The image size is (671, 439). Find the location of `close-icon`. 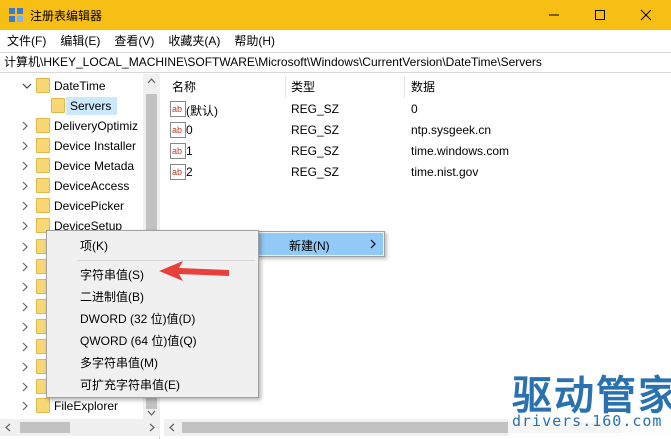

close-icon is located at coordinates (646, 15).